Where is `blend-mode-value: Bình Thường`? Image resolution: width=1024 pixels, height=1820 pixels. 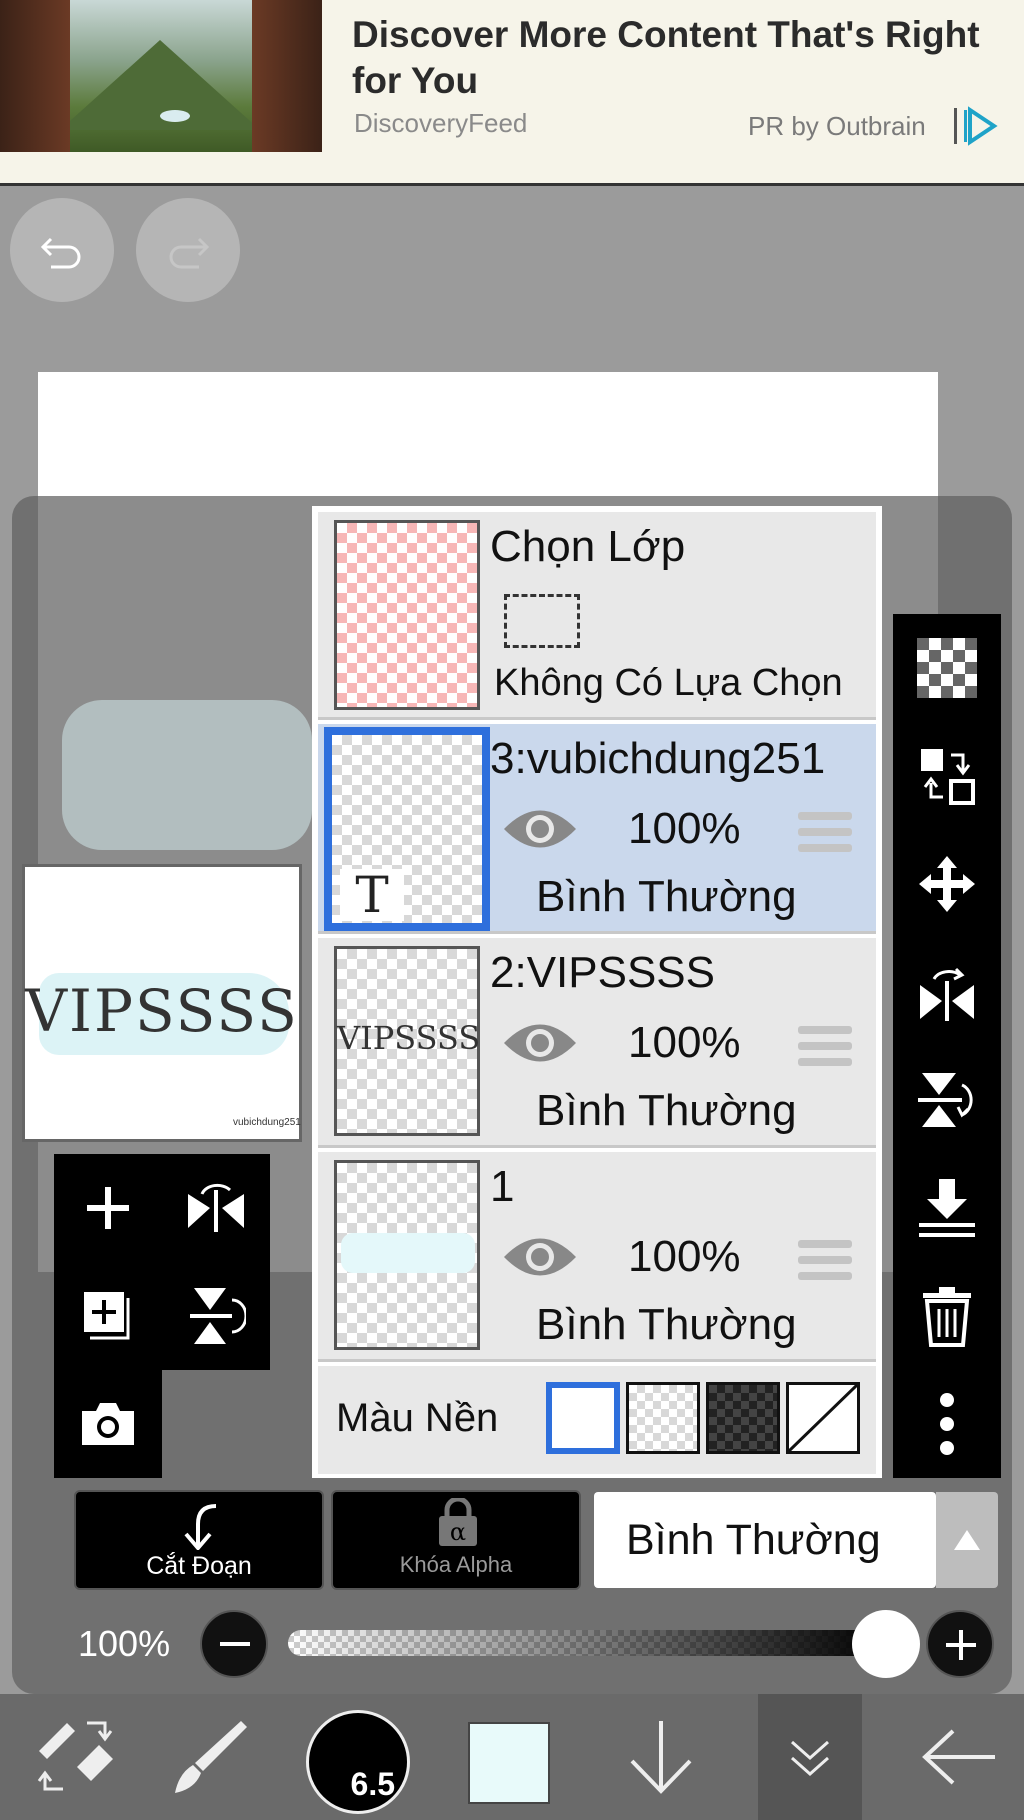
blend-mode-value: Bình Thường is located at coordinates (753, 1540).